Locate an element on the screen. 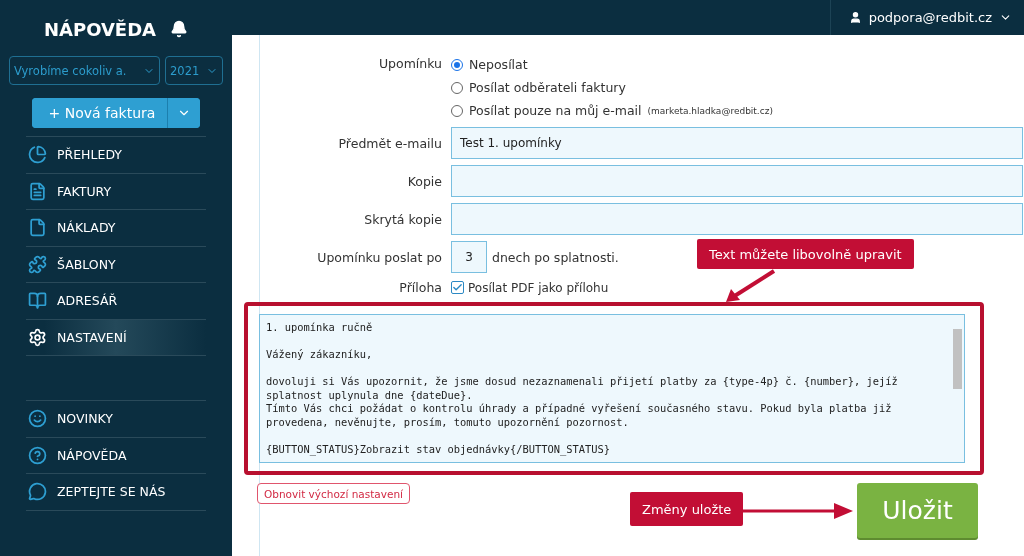 The height and width of the screenshot is (556, 1024). field-label: Příloha is located at coordinates (420, 287).